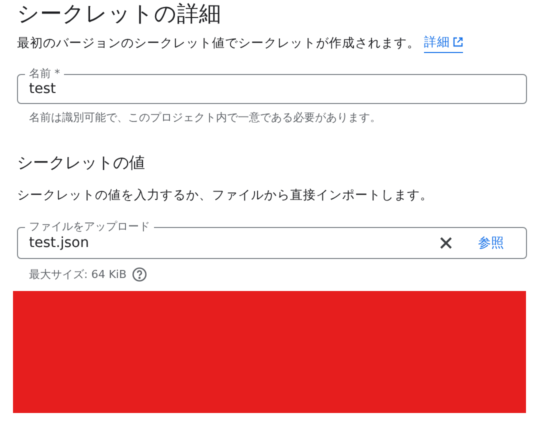 This screenshot has height=427, width=552. What do you see at coordinates (81, 163) in the screenshot?
I see `section-heading: シークレットの値` at bounding box center [81, 163].